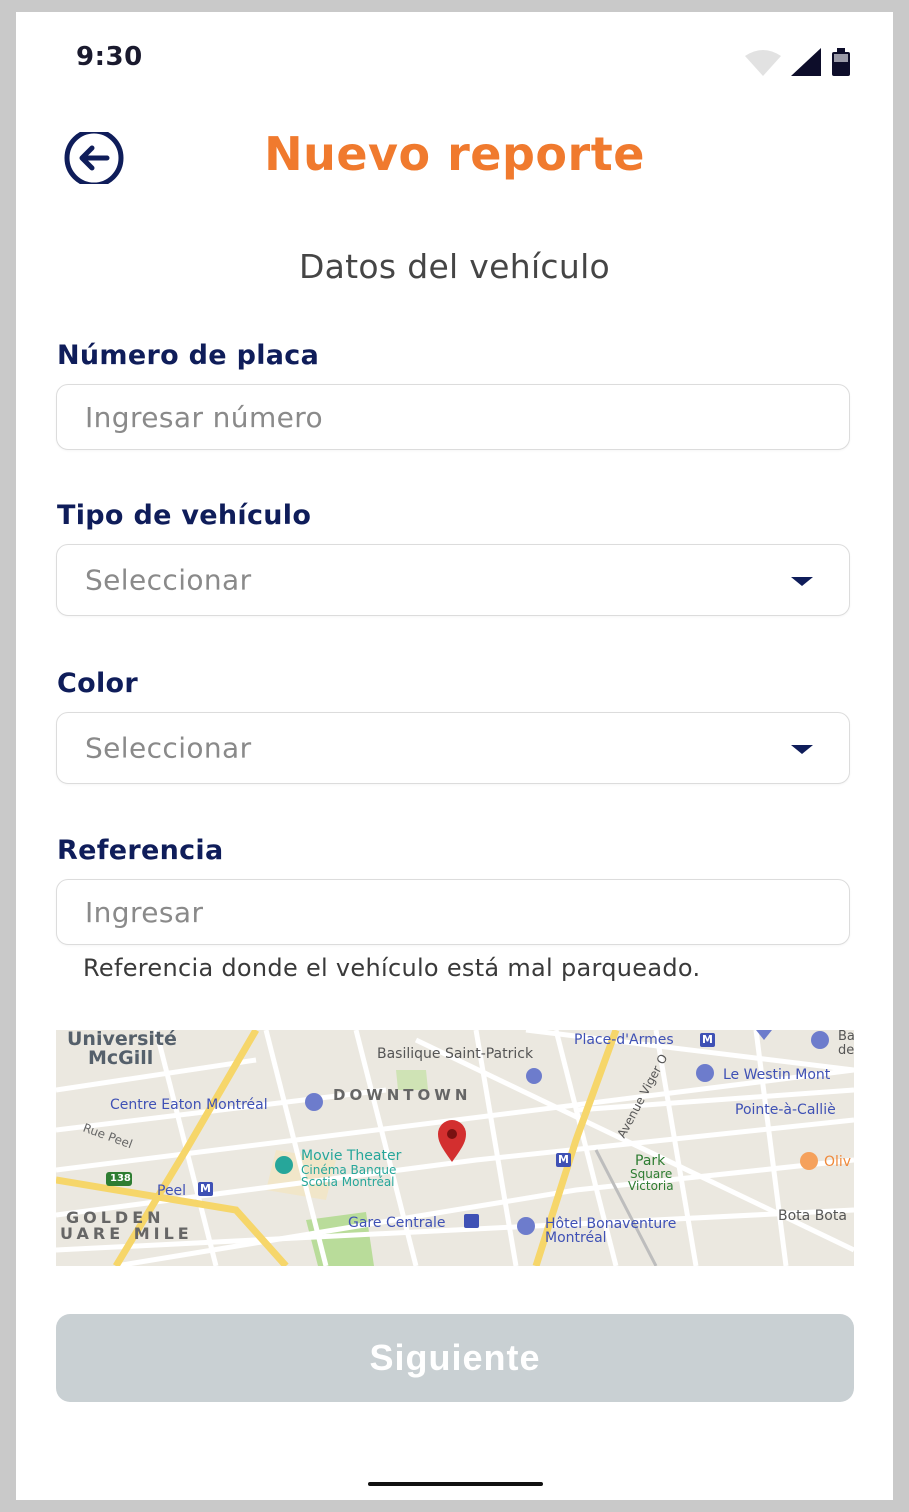  What do you see at coordinates (812, 1216) in the screenshot?
I see `map-label-bota: Bota Bota` at bounding box center [812, 1216].